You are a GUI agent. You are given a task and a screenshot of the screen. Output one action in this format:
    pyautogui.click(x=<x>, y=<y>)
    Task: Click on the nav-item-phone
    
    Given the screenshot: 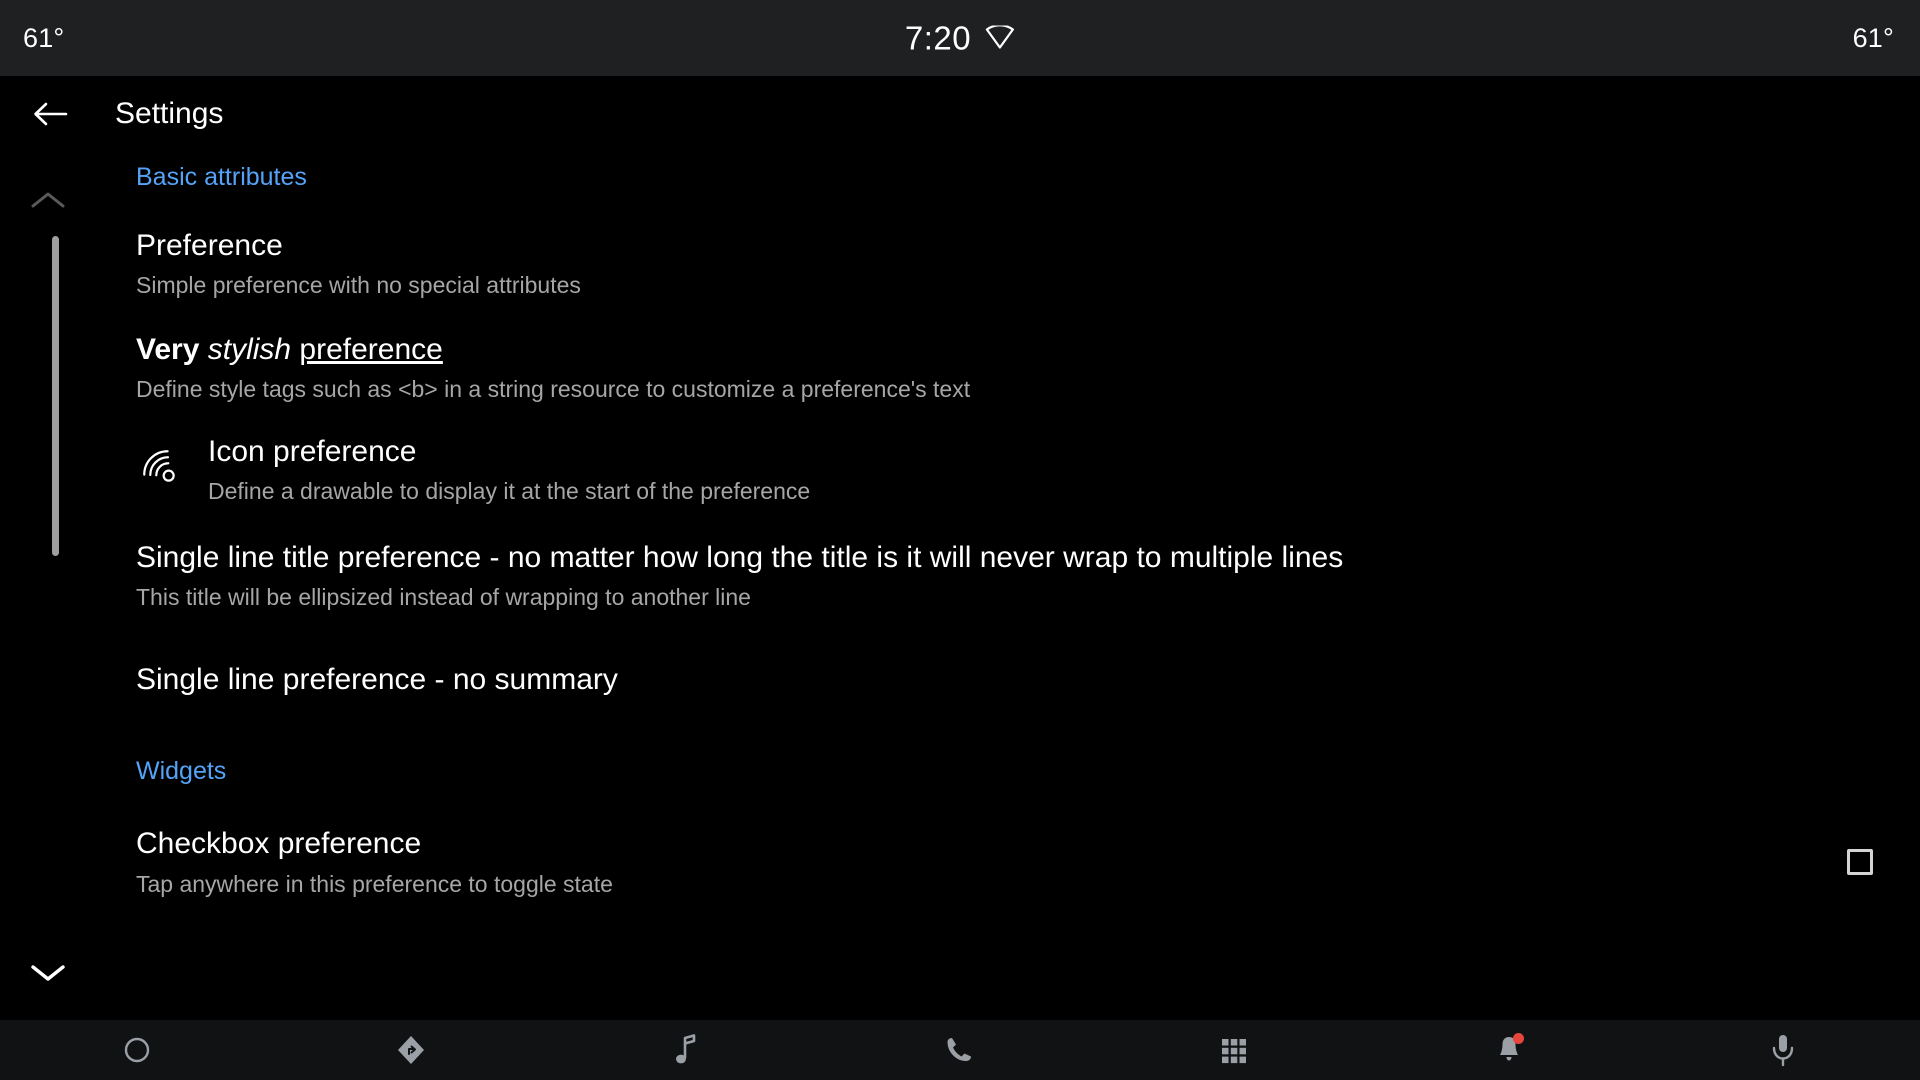 What is the action you would take?
    pyautogui.click(x=960, y=1050)
    